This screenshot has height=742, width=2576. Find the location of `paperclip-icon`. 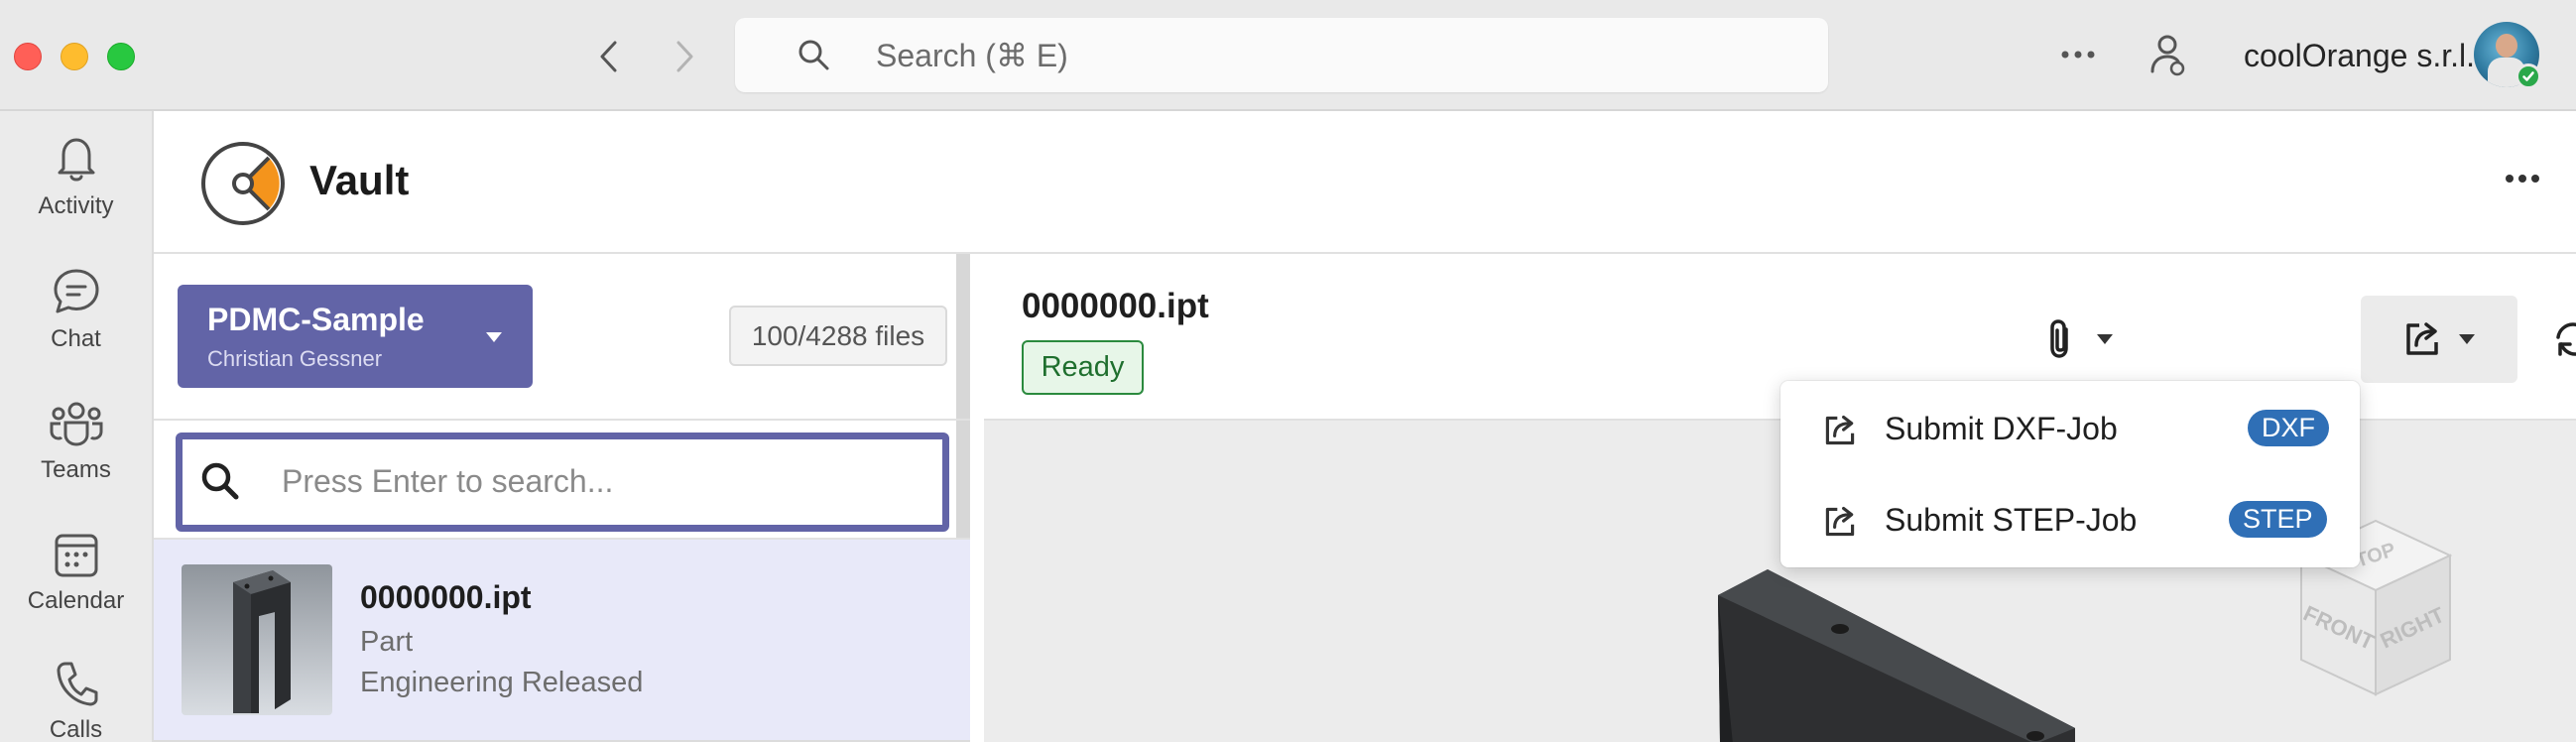

paperclip-icon is located at coordinates (2059, 338).